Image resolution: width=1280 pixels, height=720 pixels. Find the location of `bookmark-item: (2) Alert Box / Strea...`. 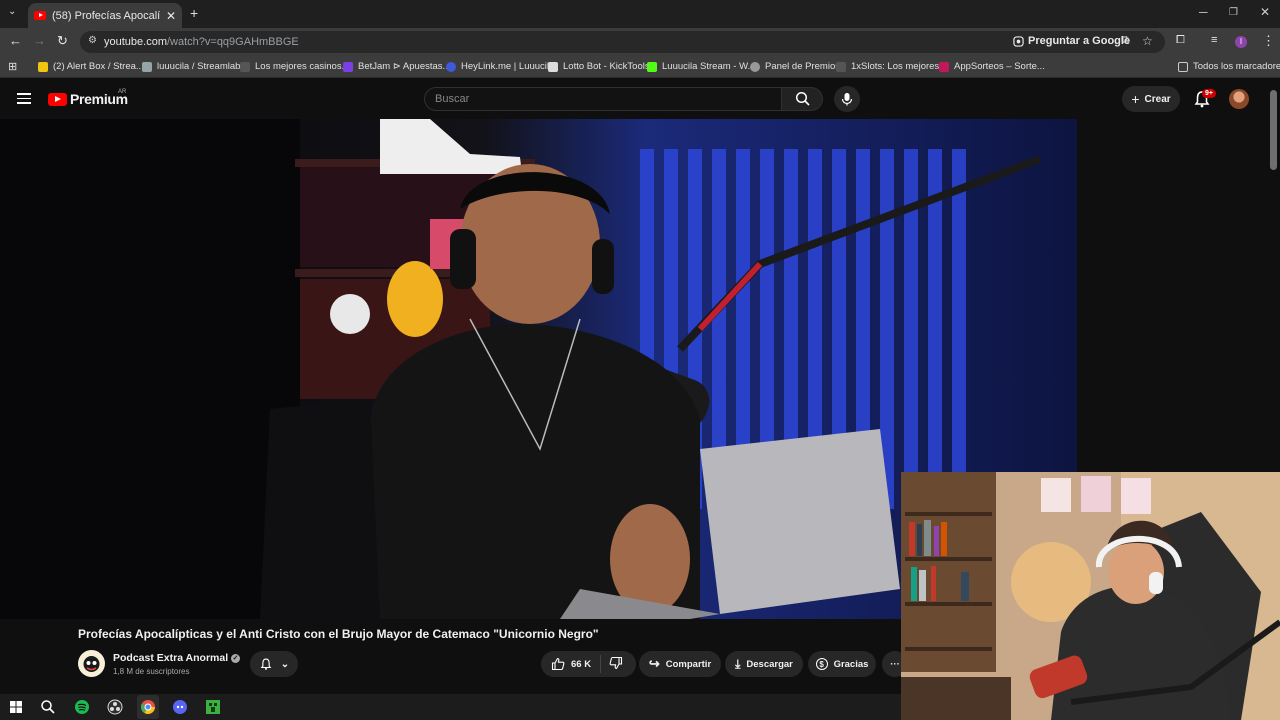

bookmark-item: (2) Alert Box / Strea... is located at coordinates (91, 66).